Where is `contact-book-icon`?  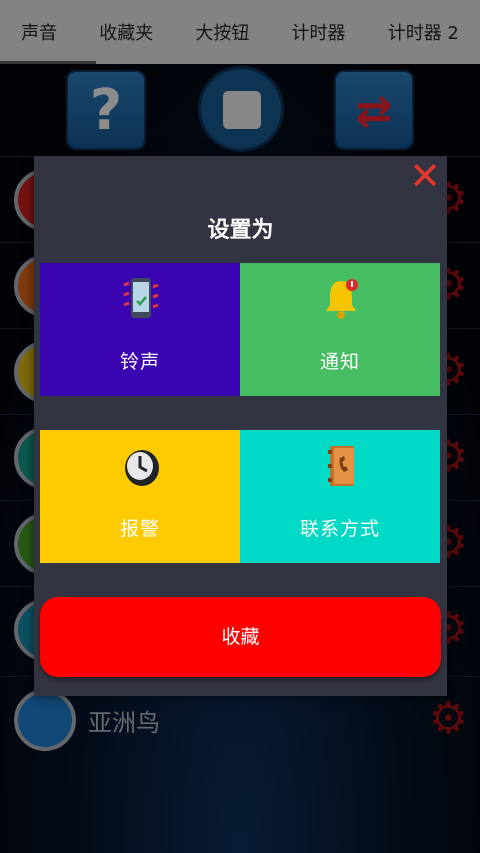 contact-book-icon is located at coordinates (341, 466).